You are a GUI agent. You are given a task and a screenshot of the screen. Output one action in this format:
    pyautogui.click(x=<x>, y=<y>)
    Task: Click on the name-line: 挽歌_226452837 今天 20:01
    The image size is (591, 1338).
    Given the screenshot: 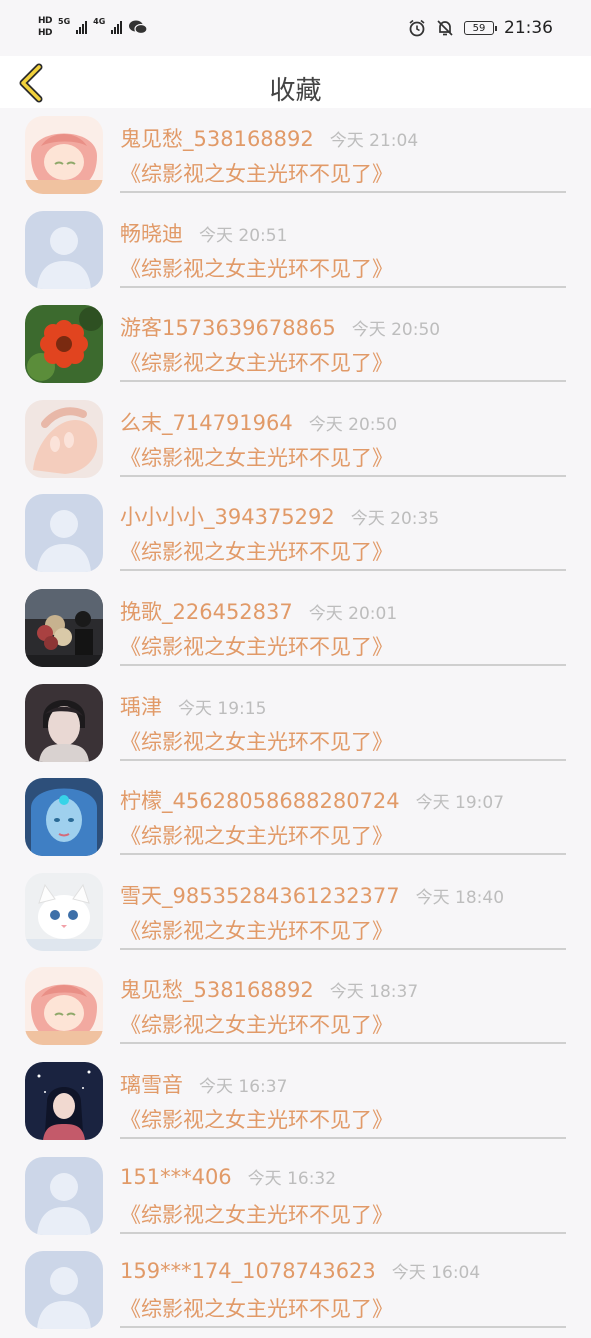 What is the action you would take?
    pyautogui.click(x=258, y=611)
    